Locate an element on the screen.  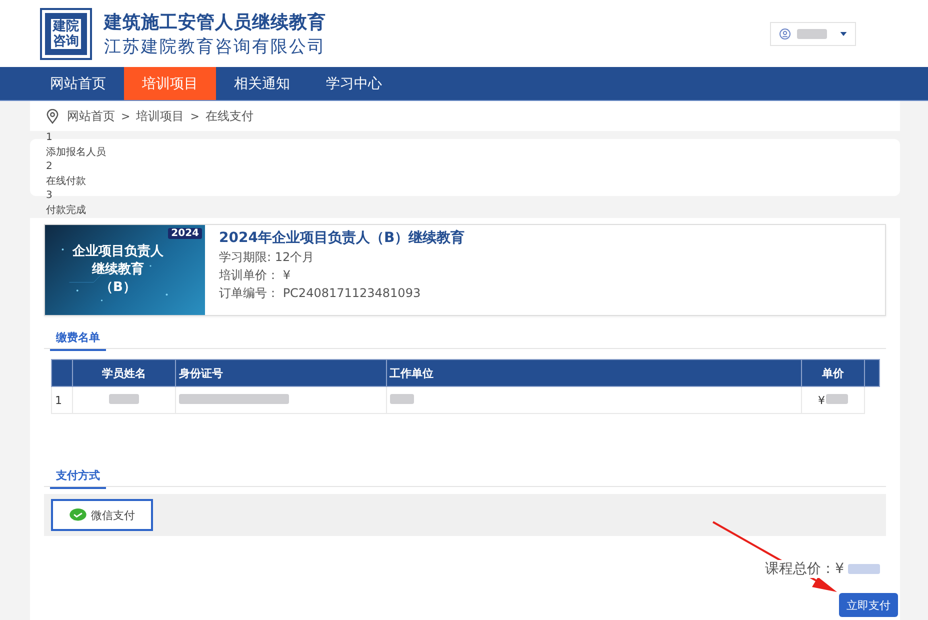
logo-mark: 建院 咨询 is located at coordinates (66, 34).